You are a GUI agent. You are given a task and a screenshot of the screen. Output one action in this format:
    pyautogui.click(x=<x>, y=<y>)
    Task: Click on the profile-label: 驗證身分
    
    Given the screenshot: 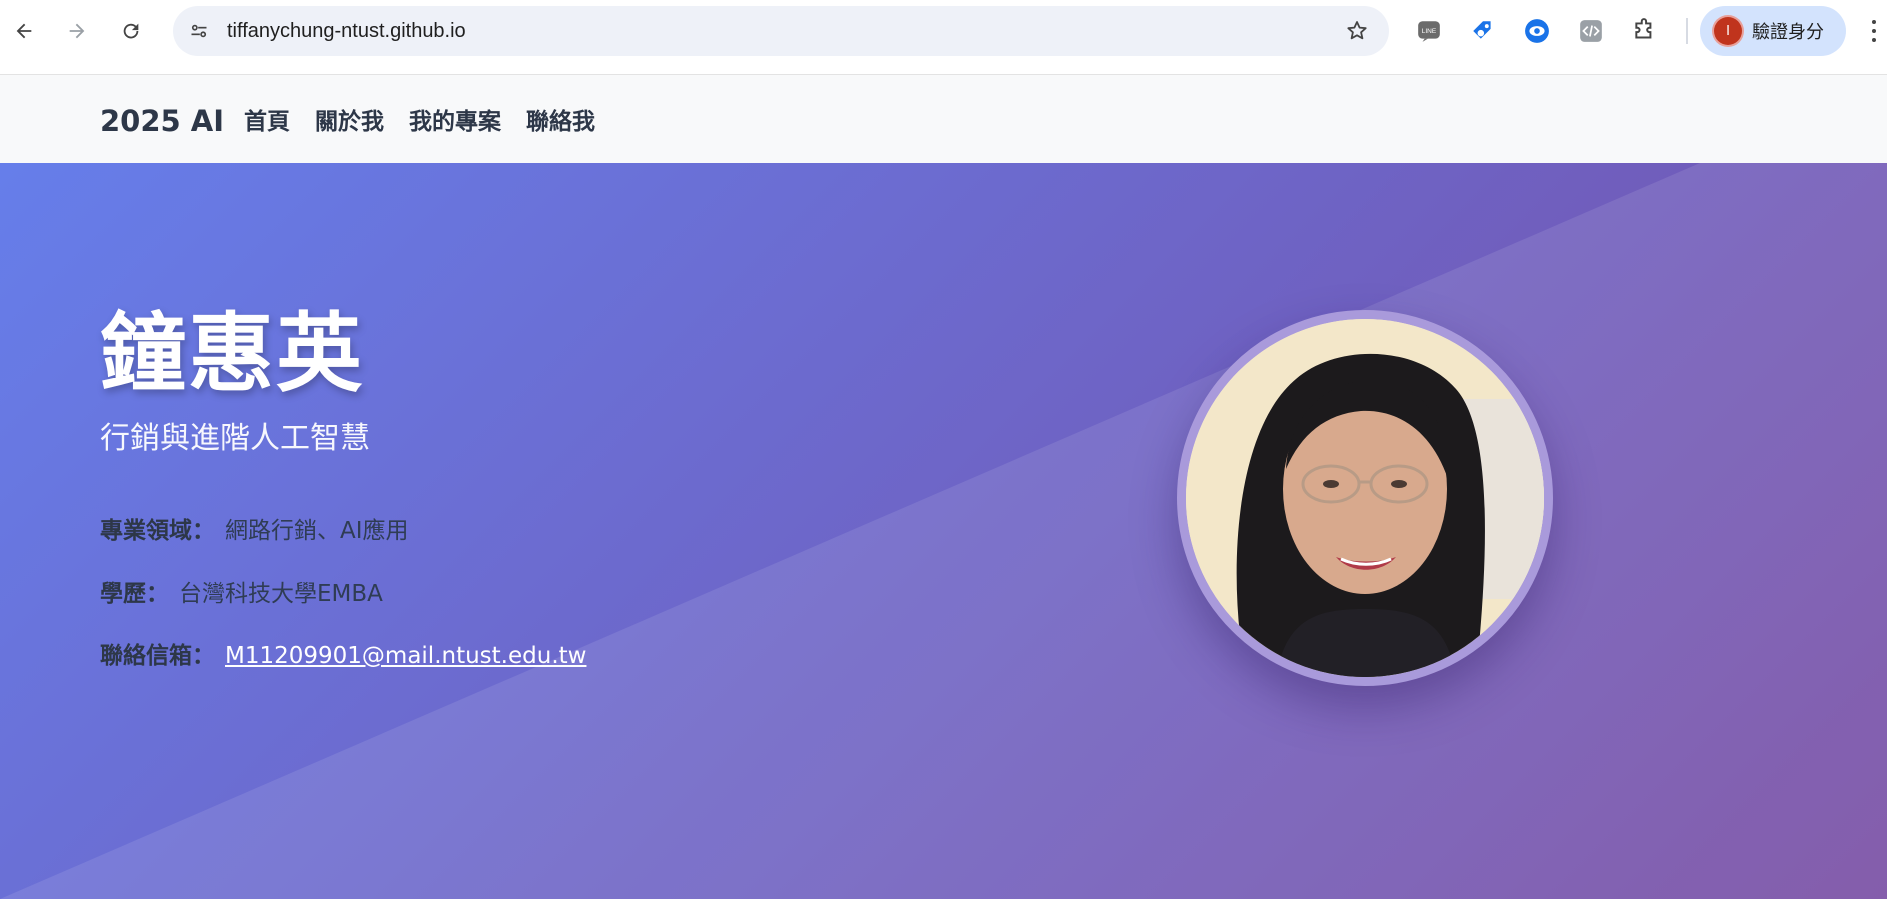 What is the action you would take?
    pyautogui.click(x=1788, y=32)
    